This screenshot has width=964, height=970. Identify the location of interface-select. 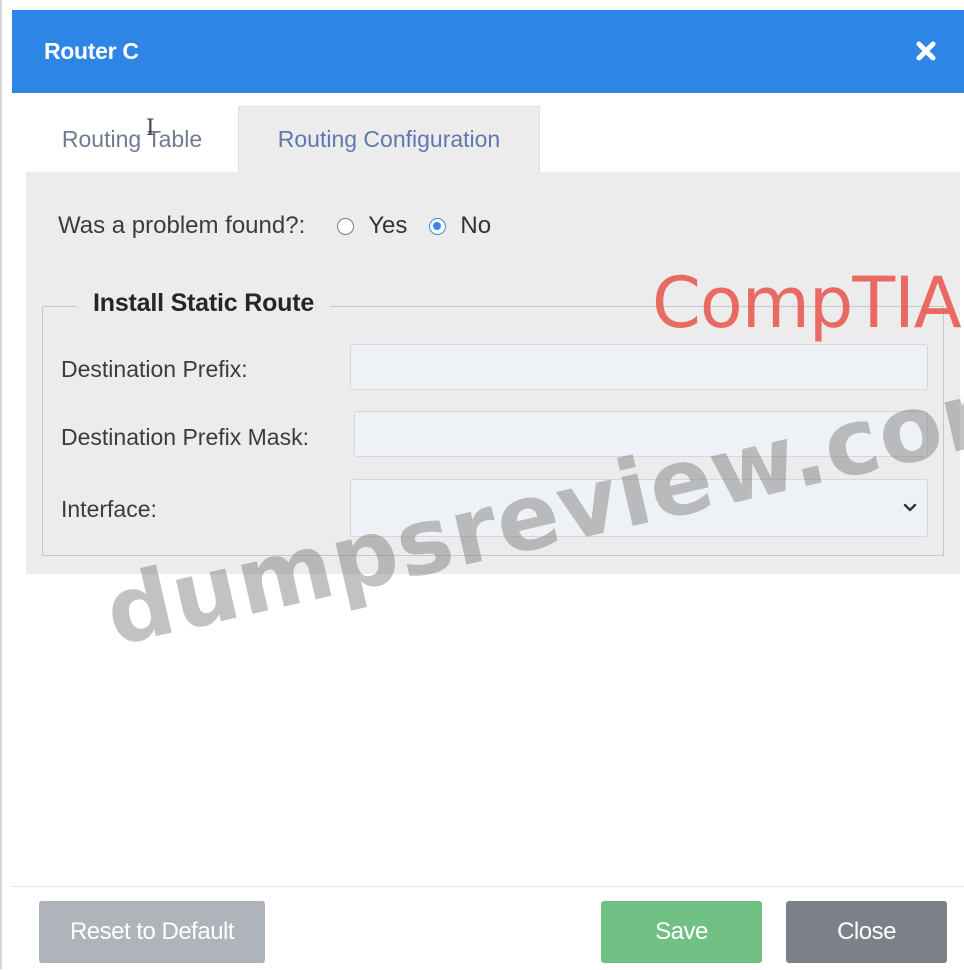
(639, 508).